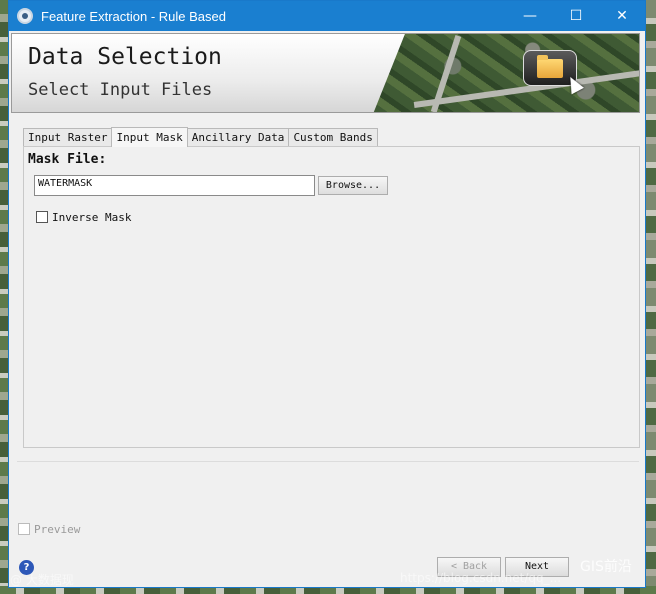 The width and height of the screenshot is (656, 594). Describe the element at coordinates (576, 16) in the screenshot. I see `maximize-button: ☐` at that location.